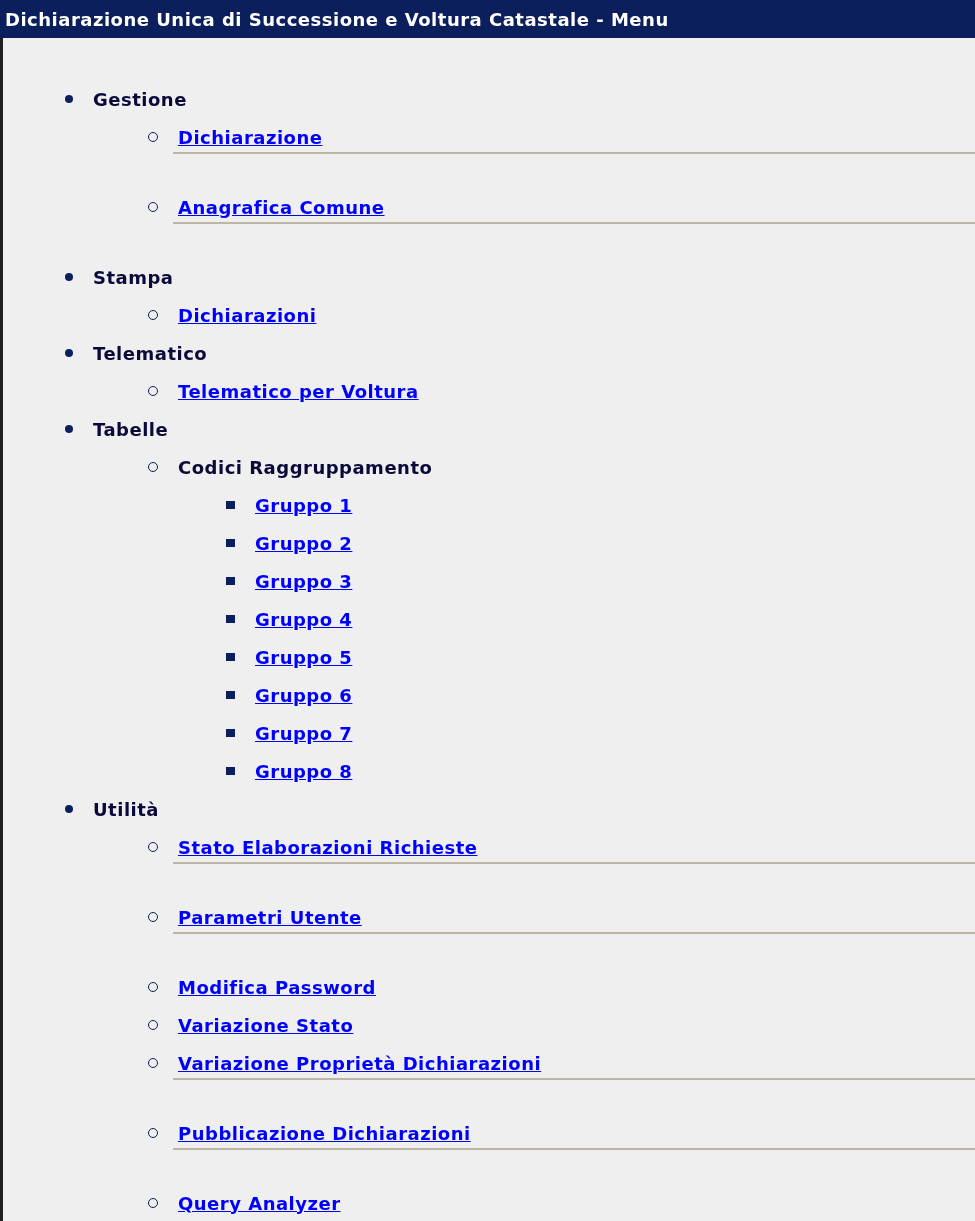 The width and height of the screenshot is (975, 1221). I want to click on menu-link: Dichiarazione, so click(250, 137).